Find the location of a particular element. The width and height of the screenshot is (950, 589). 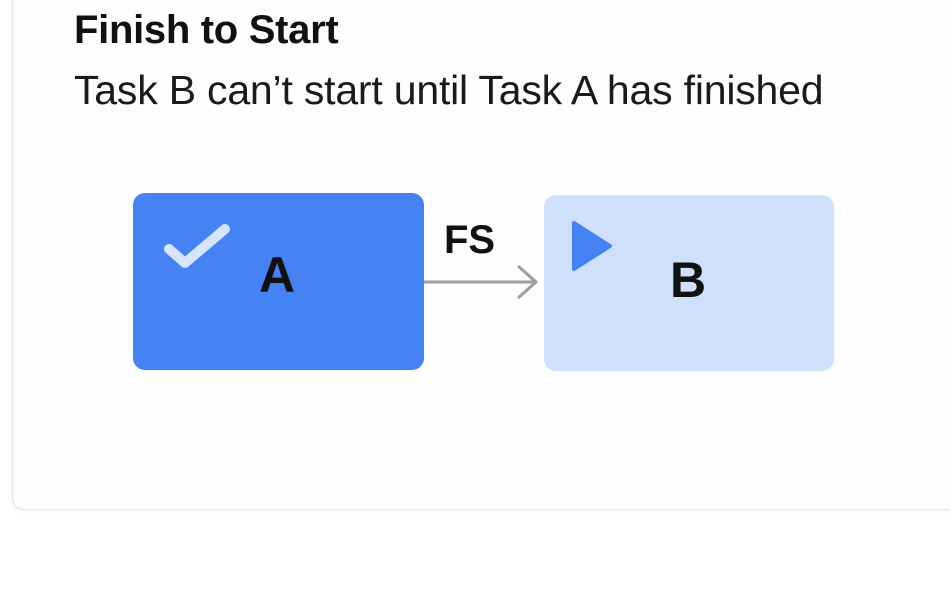

dependency-arrow is located at coordinates (481, 282).